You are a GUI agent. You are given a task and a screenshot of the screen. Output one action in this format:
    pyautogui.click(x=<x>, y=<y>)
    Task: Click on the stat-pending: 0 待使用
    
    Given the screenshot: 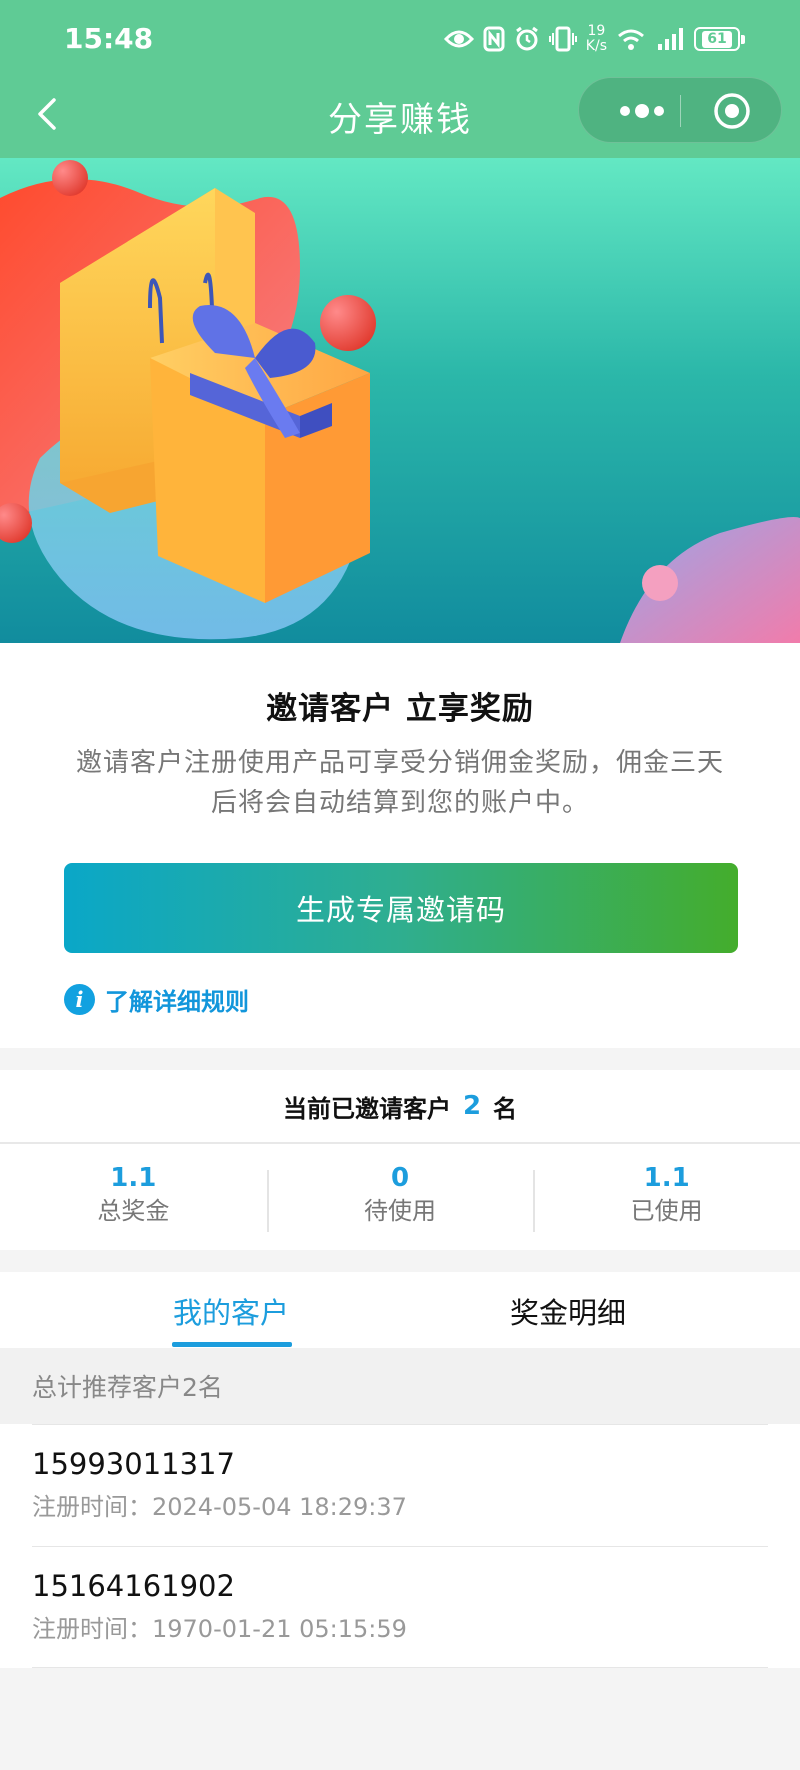 What is the action you would take?
    pyautogui.click(x=400, y=1198)
    